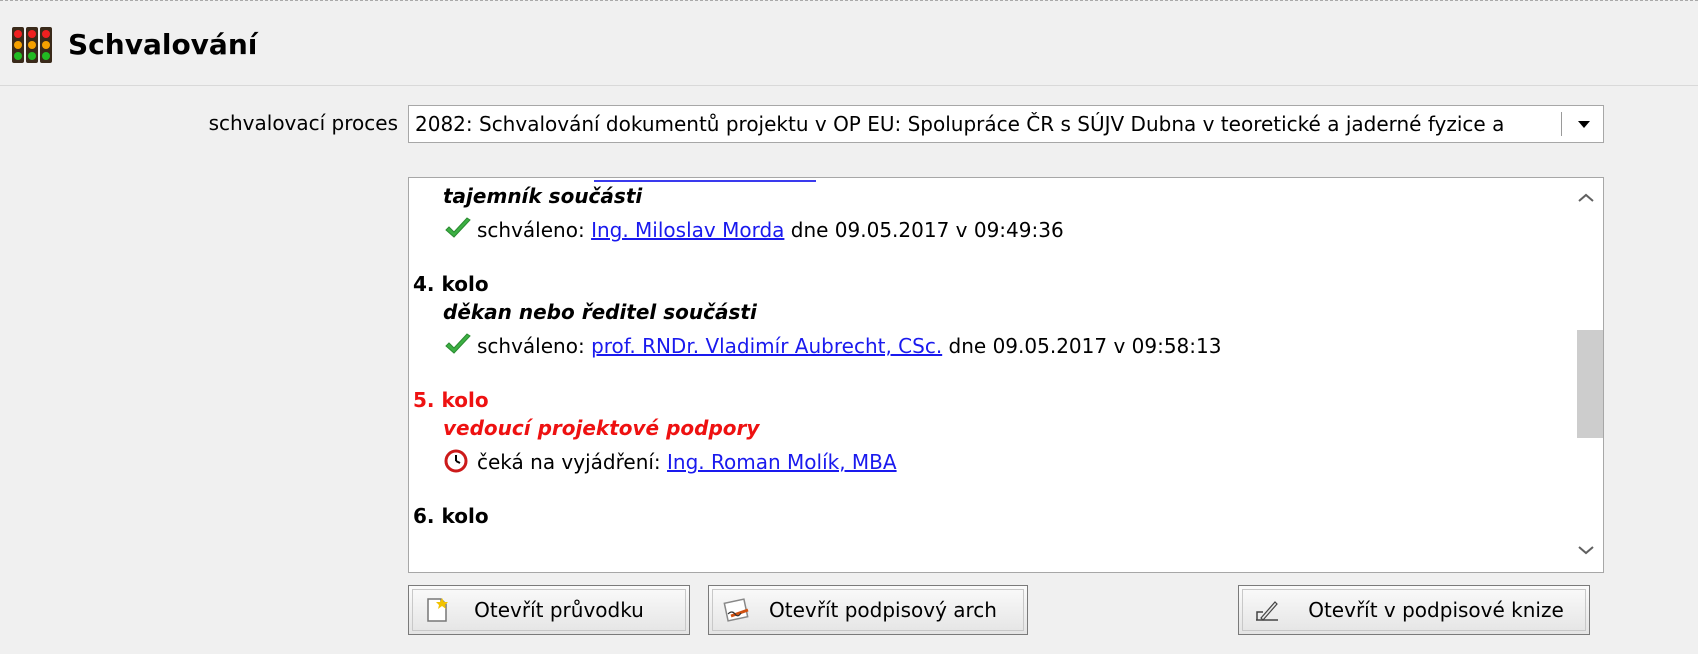 The image size is (1698, 654). Describe the element at coordinates (849, 43) in the screenshot. I see `header: Schvalování` at that location.